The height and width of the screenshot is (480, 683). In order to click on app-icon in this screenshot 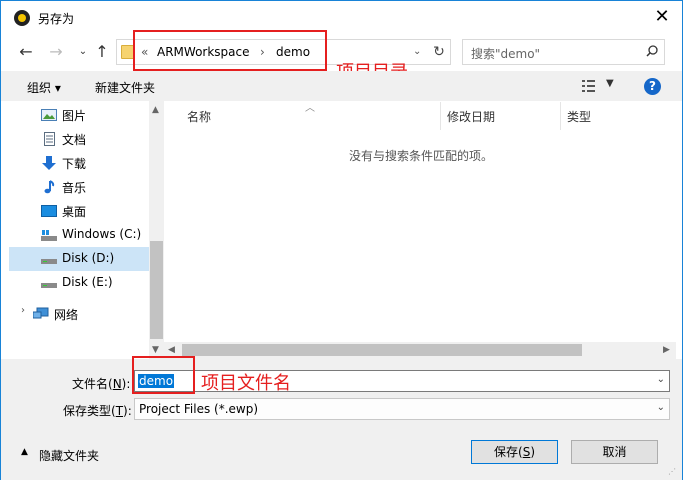, I will do `click(22, 18)`.